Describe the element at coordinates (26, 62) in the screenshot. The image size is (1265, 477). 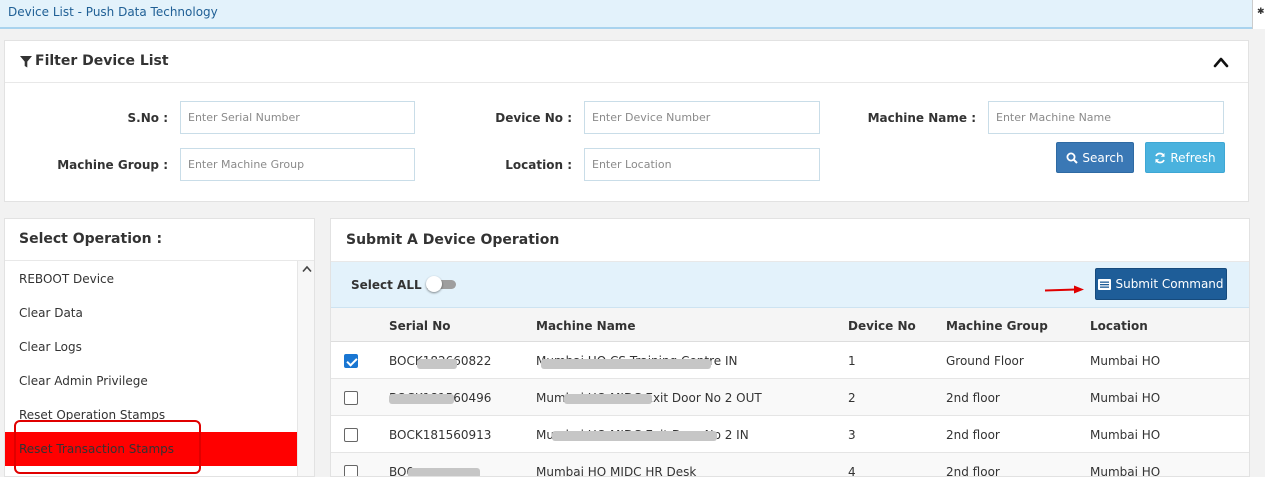
I see `filter-icon` at that location.